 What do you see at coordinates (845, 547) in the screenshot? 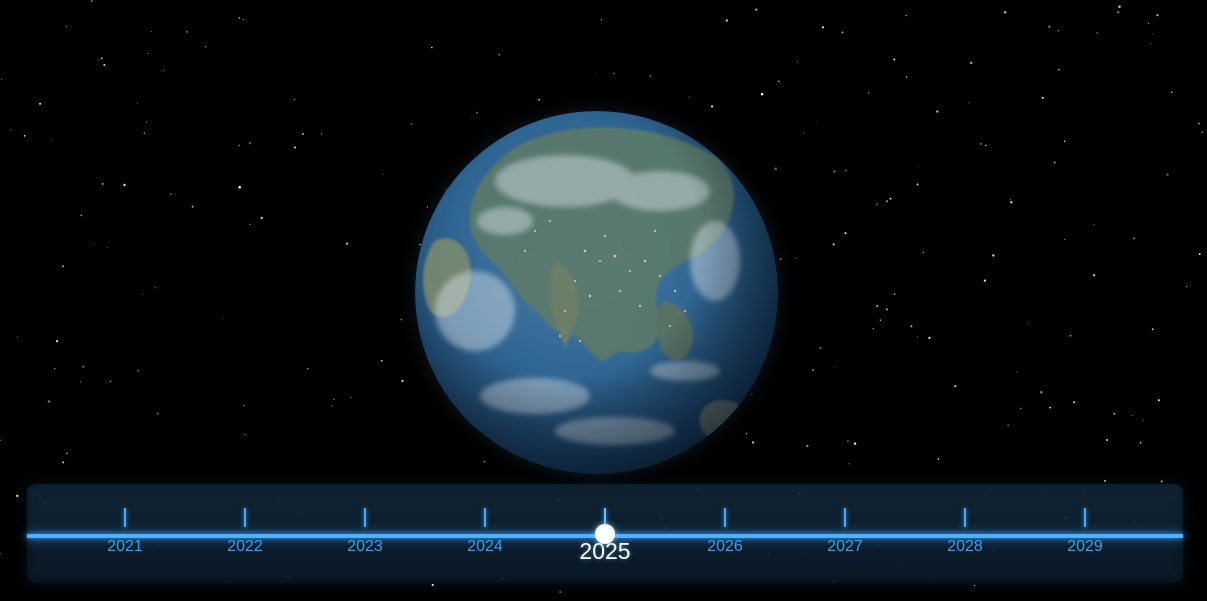
I see `year-label-2027: 2027` at bounding box center [845, 547].